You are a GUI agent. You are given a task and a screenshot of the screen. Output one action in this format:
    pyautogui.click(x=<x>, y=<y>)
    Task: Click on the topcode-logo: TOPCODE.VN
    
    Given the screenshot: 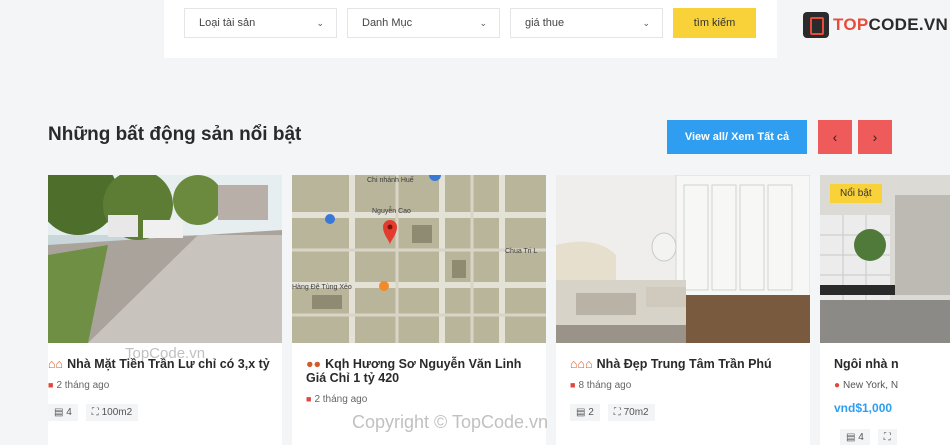 What is the action you would take?
    pyautogui.click(x=875, y=25)
    